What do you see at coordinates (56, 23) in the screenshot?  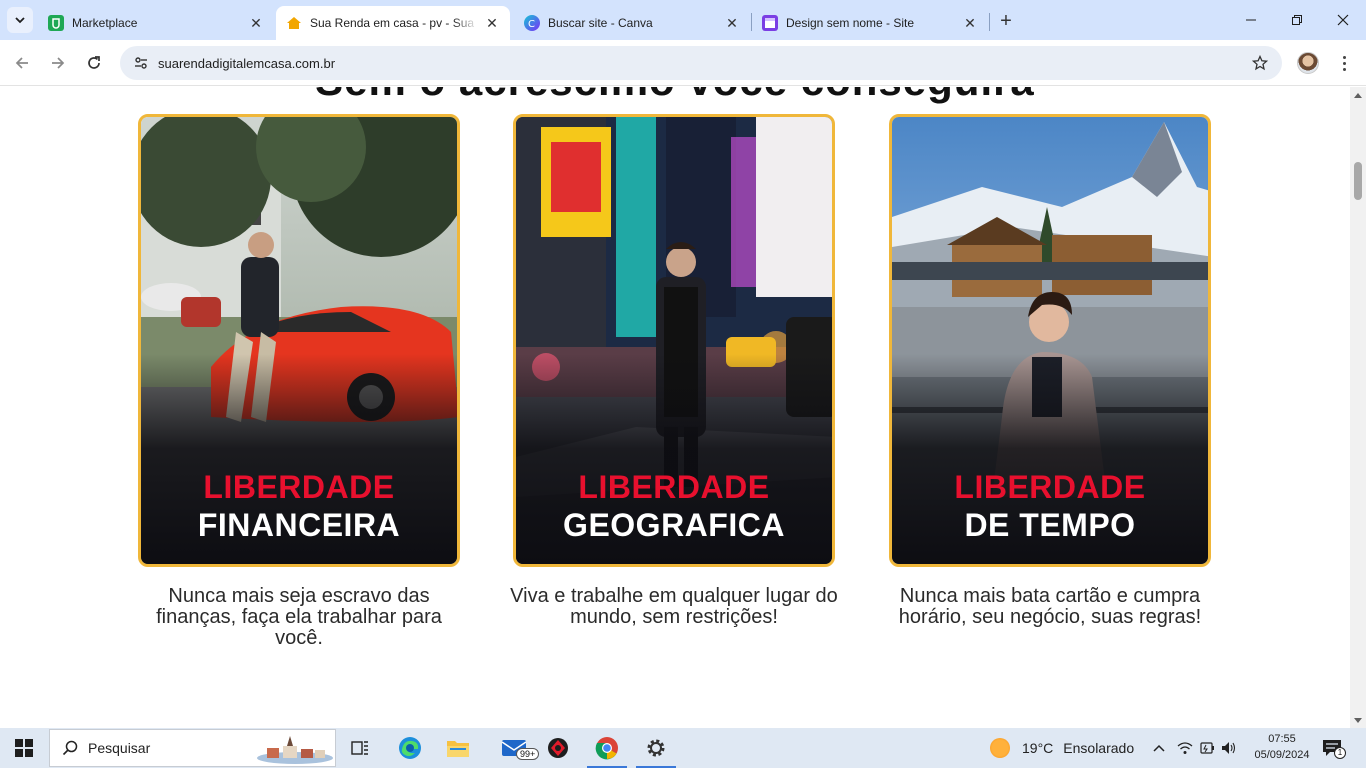 I see `marketplace-icon` at bounding box center [56, 23].